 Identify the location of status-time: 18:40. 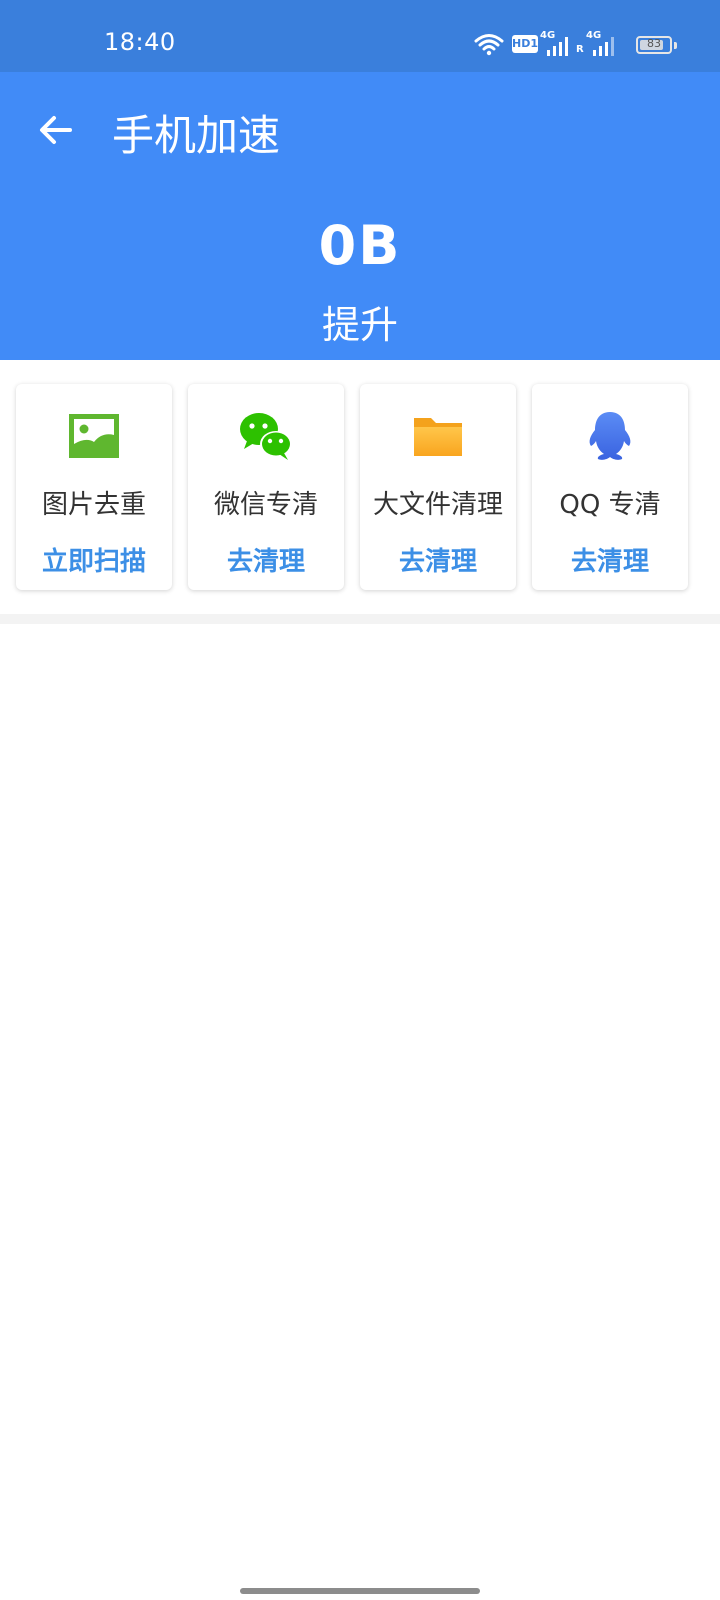
(140, 42).